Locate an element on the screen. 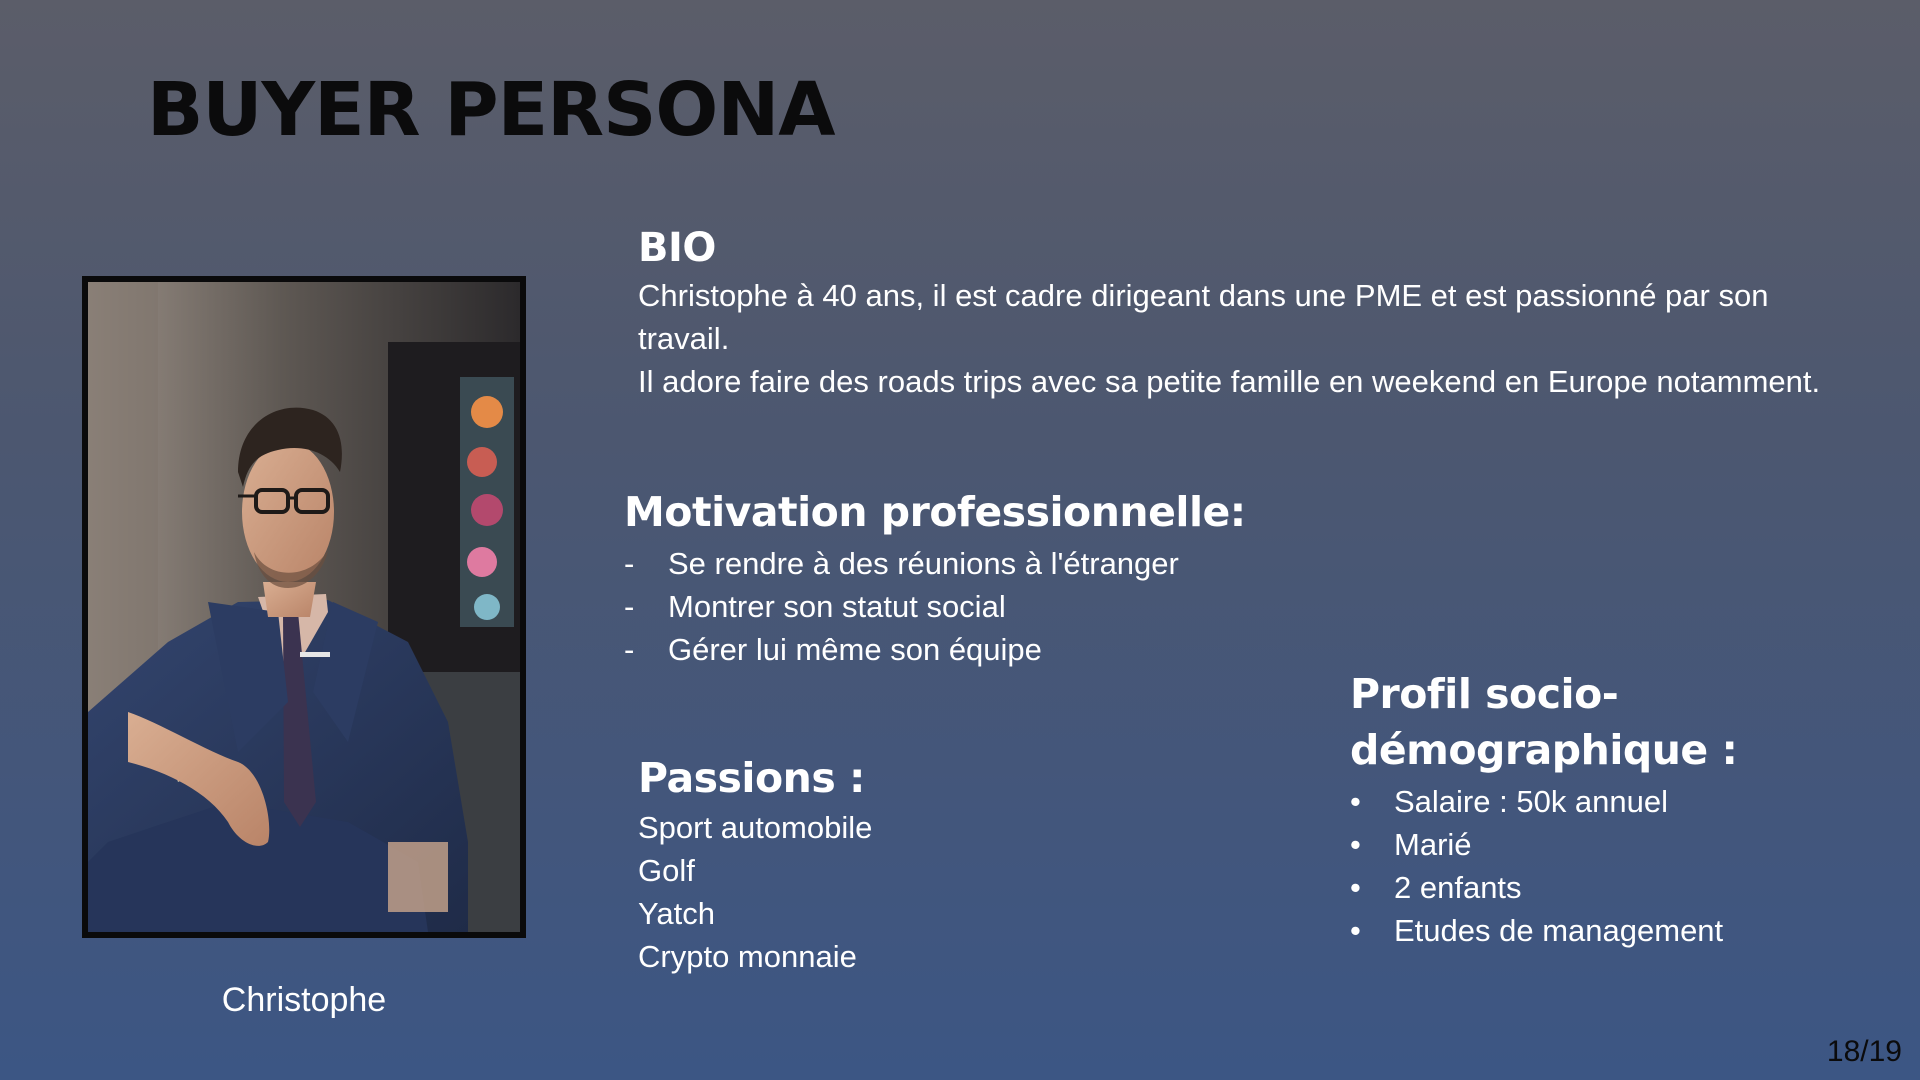 The width and height of the screenshot is (1920, 1080). persona-photo is located at coordinates (304, 607).